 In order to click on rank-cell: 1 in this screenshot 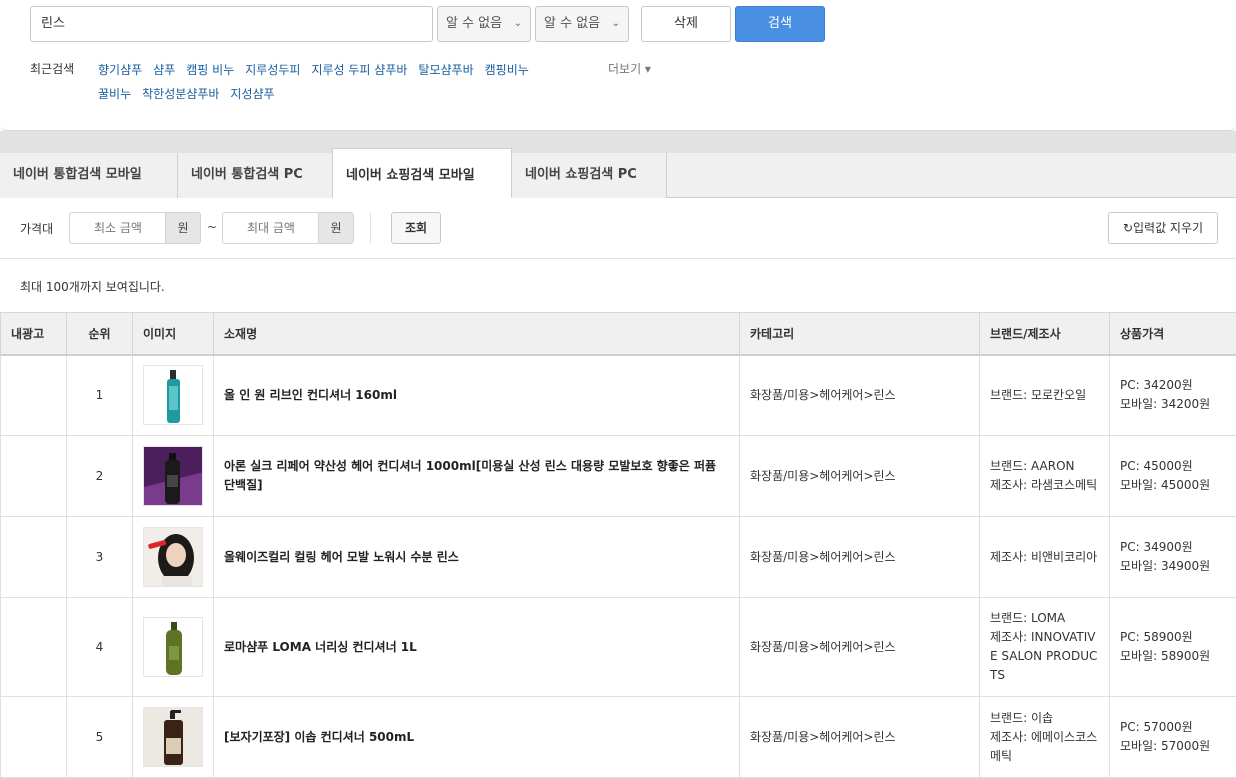, I will do `click(100, 395)`.